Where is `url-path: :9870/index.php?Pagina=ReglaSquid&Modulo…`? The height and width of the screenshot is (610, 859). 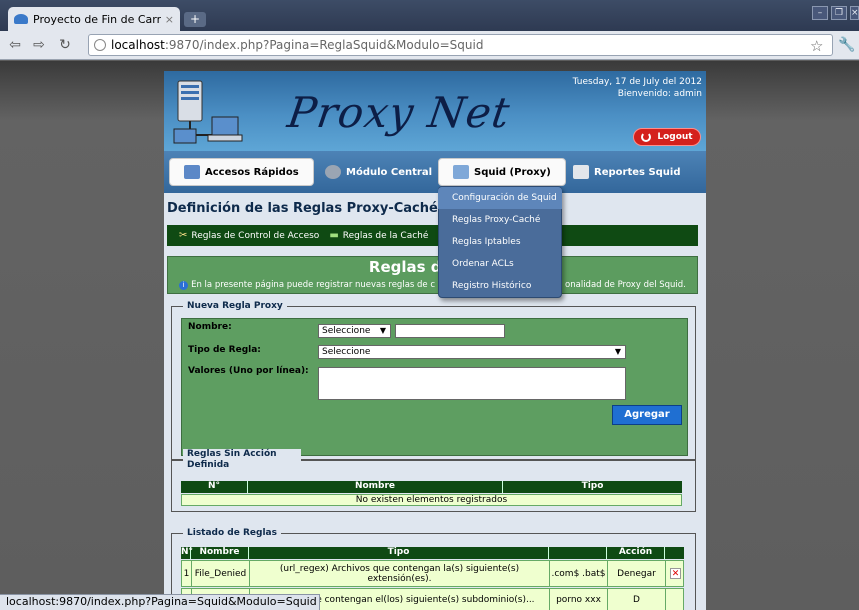 url-path: :9870/index.php?Pagina=ReglaSquid&Modulo… is located at coordinates (324, 45).